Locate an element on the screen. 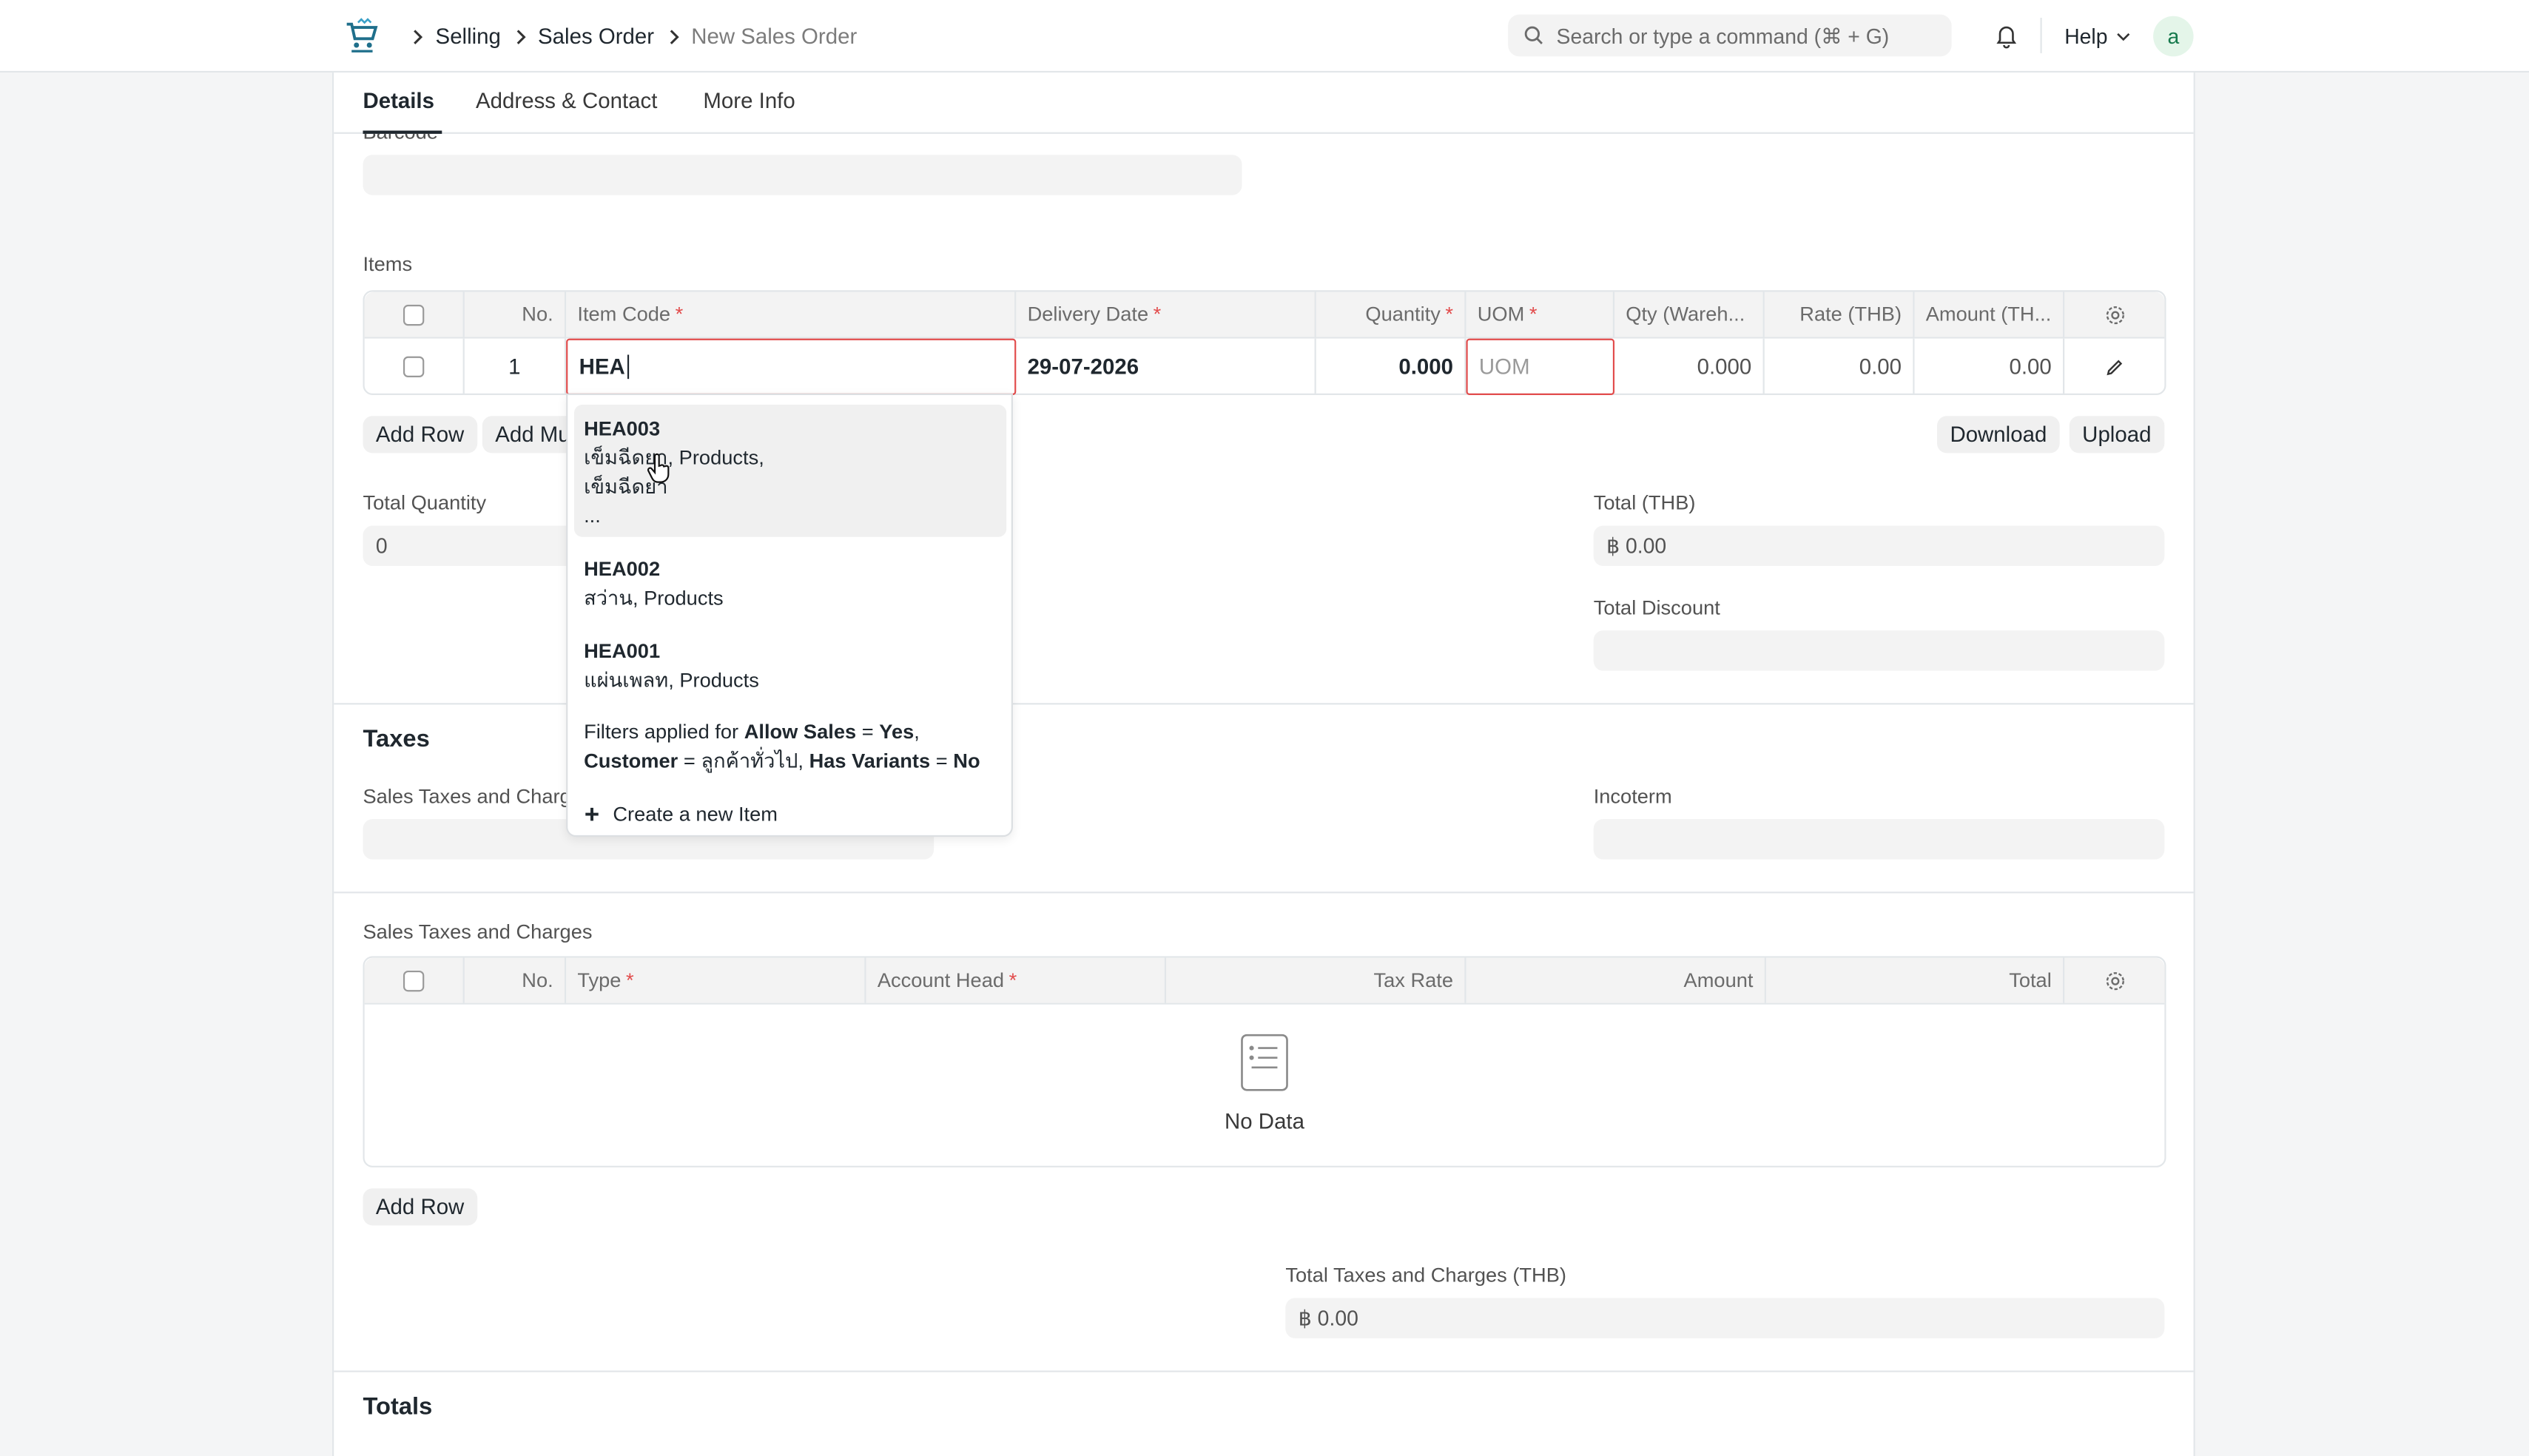 The width and height of the screenshot is (2529, 1456). filter-value: Yes is located at coordinates (897, 733).